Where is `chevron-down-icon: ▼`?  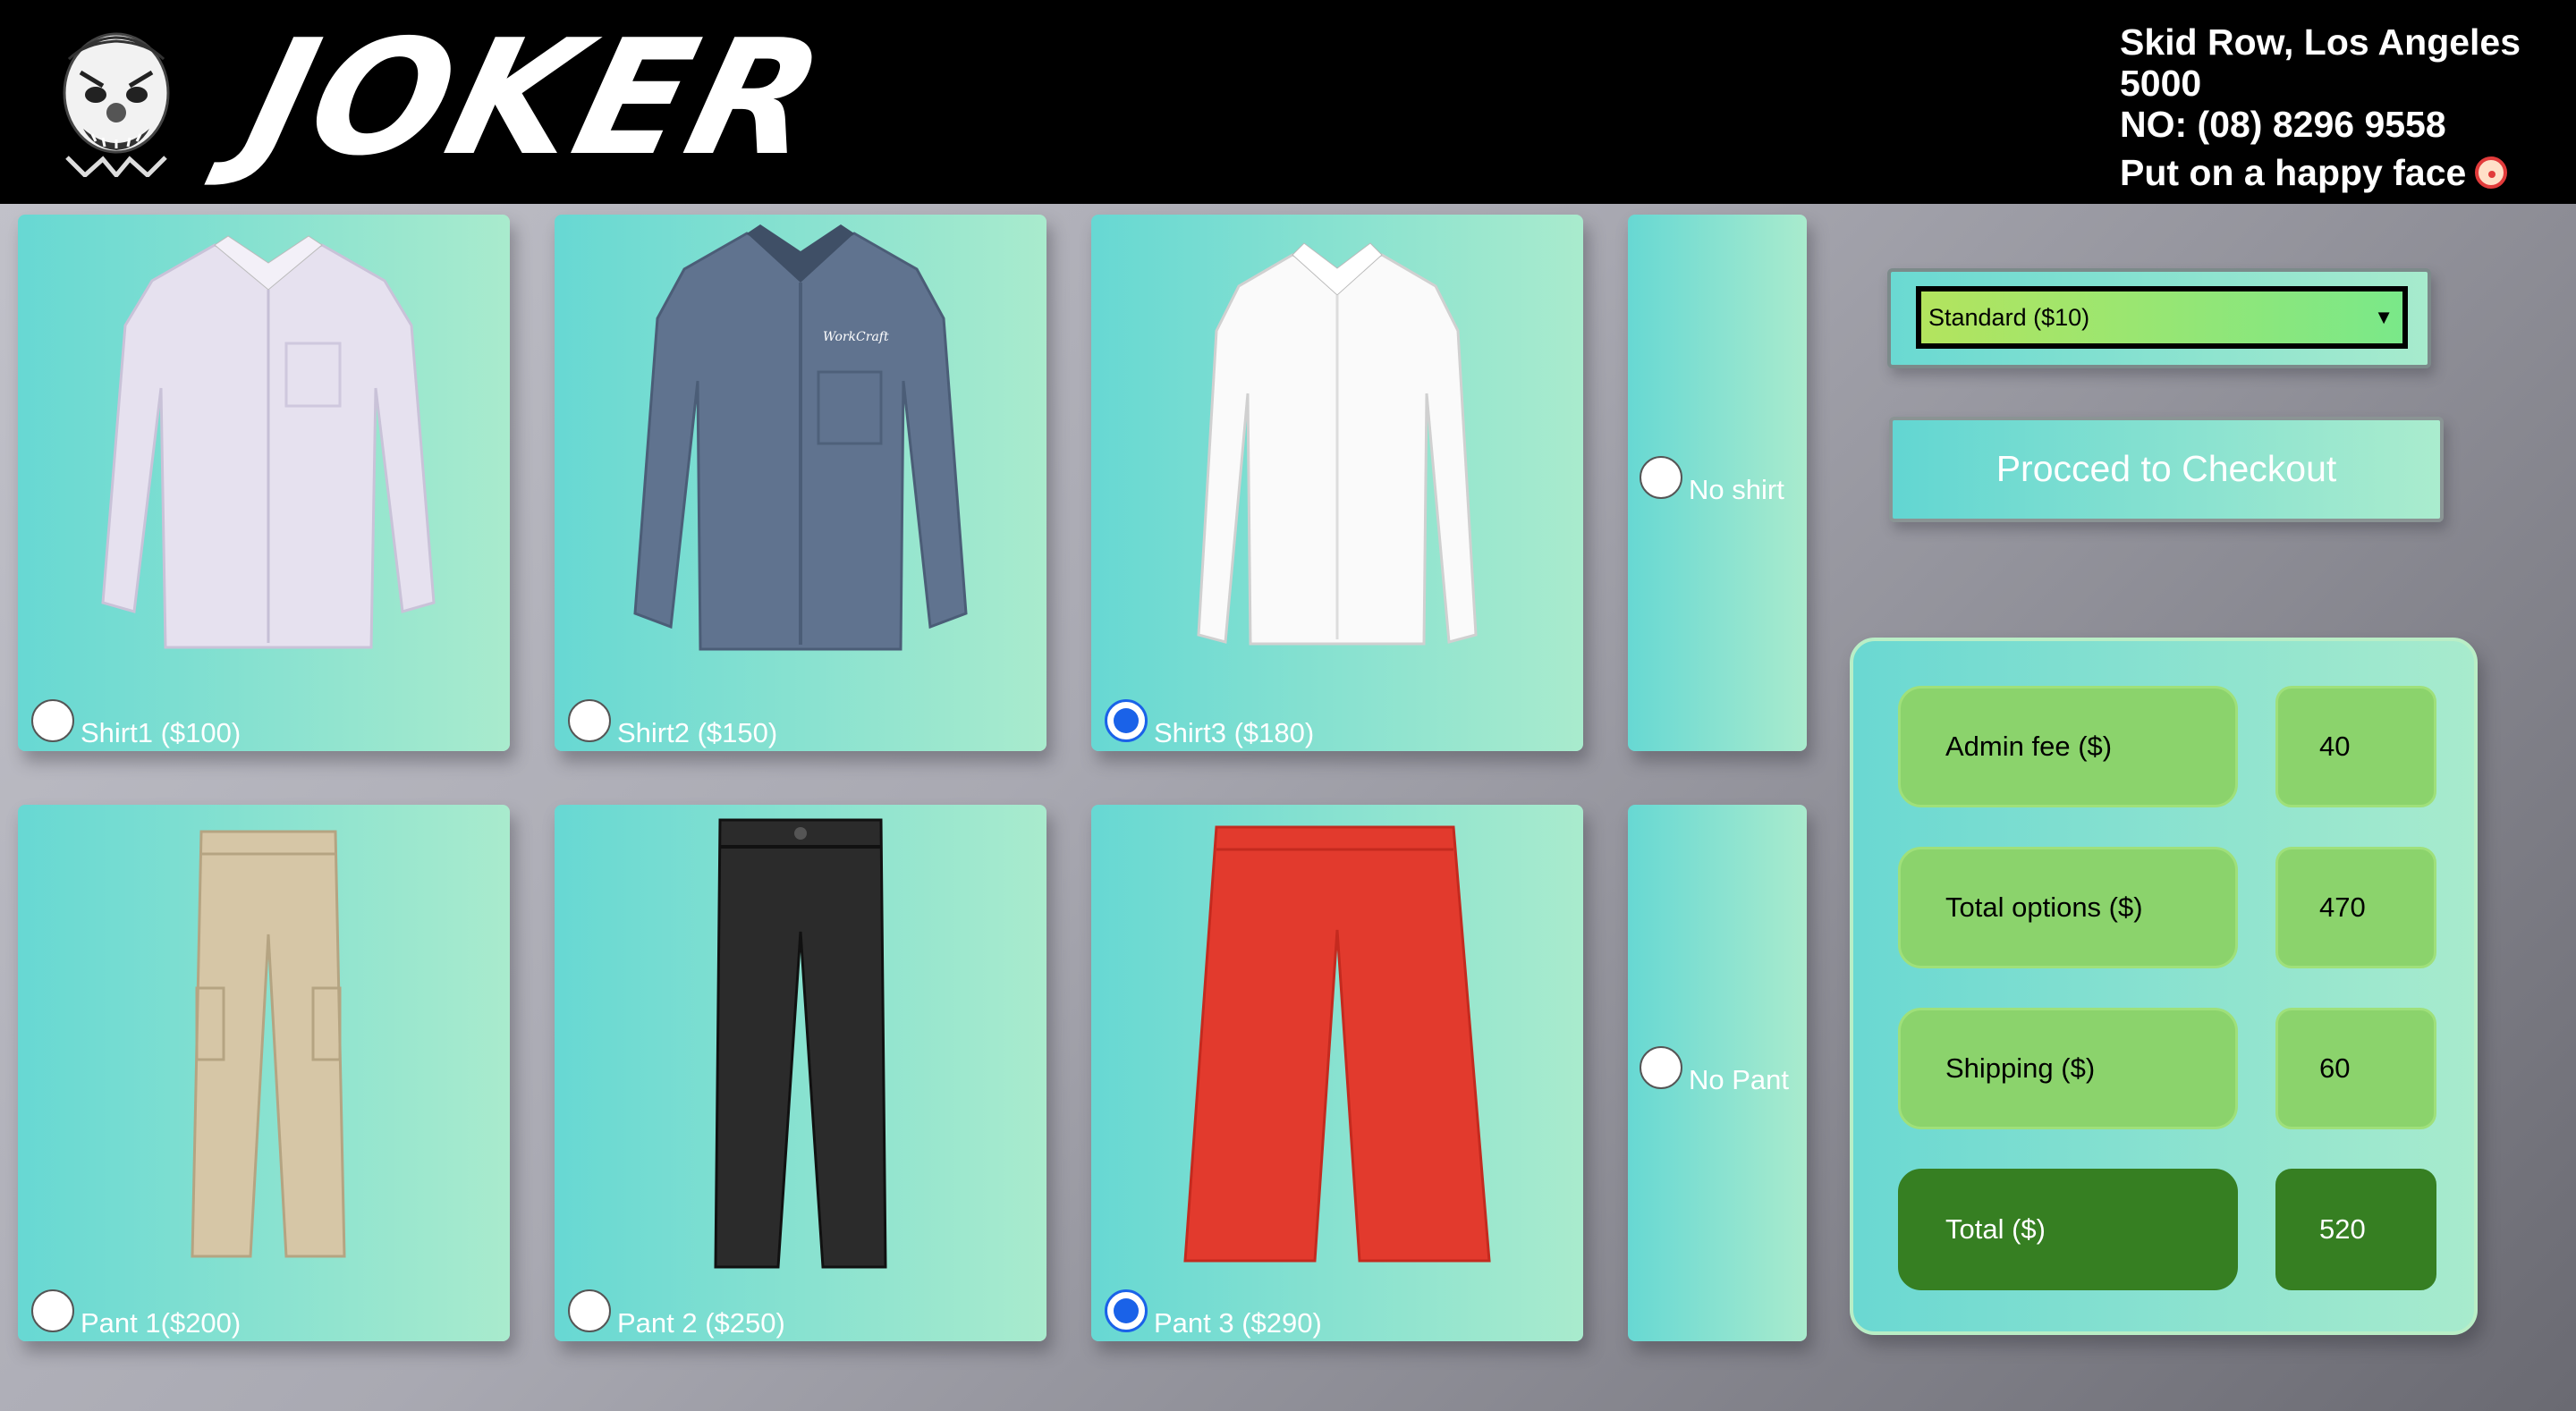 chevron-down-icon: ▼ is located at coordinates (2384, 317).